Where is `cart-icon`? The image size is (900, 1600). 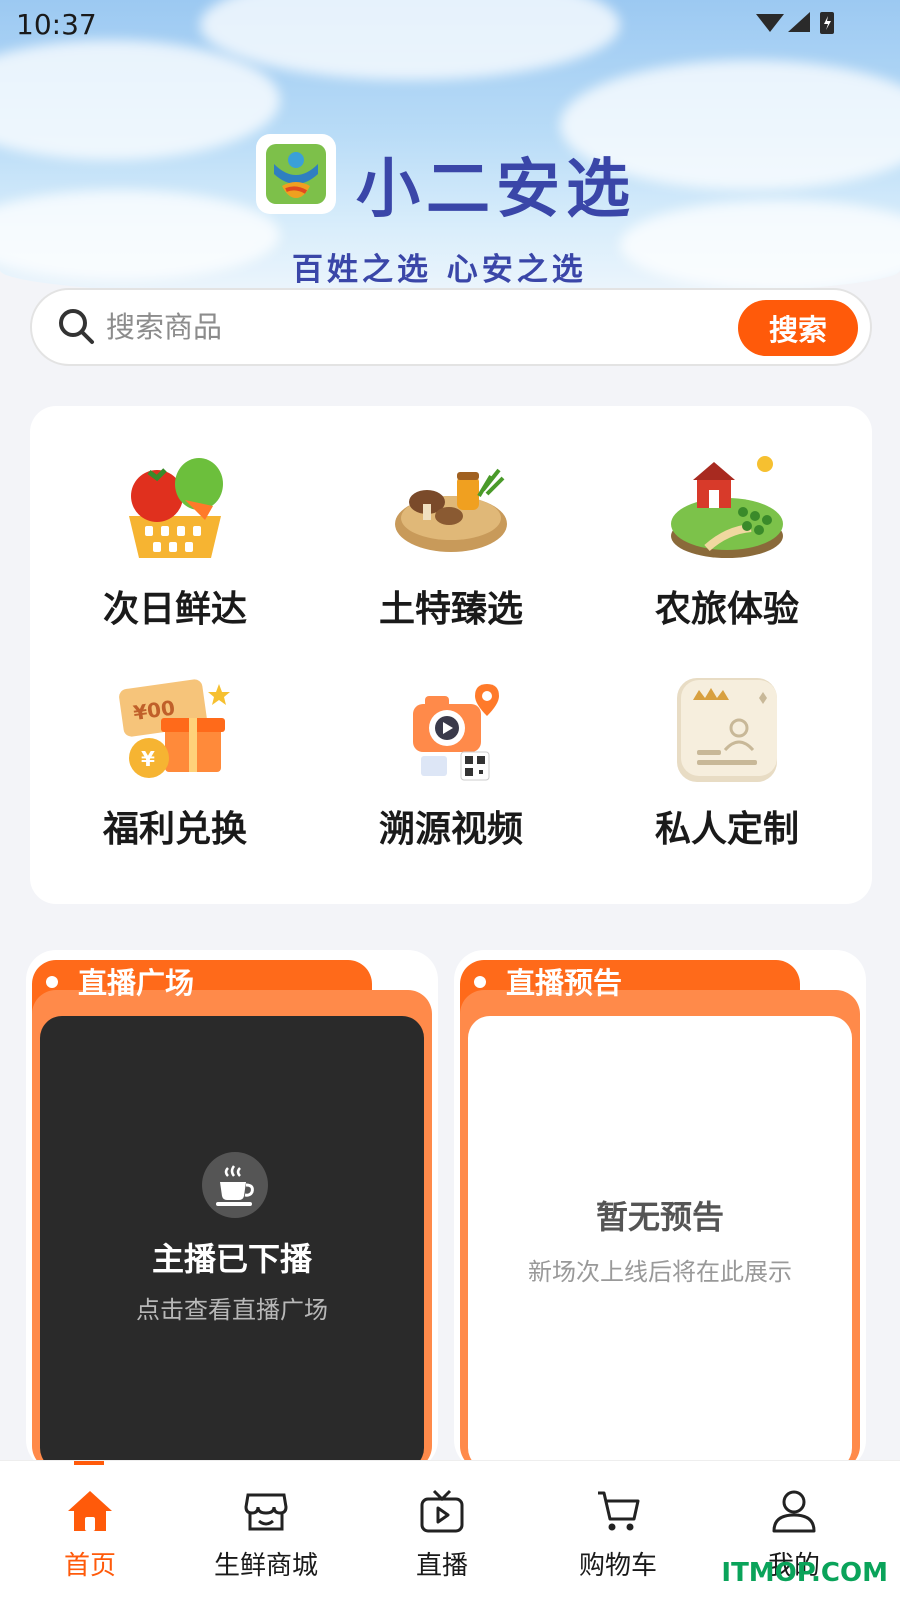
cart-icon is located at coordinates (619, 1511).